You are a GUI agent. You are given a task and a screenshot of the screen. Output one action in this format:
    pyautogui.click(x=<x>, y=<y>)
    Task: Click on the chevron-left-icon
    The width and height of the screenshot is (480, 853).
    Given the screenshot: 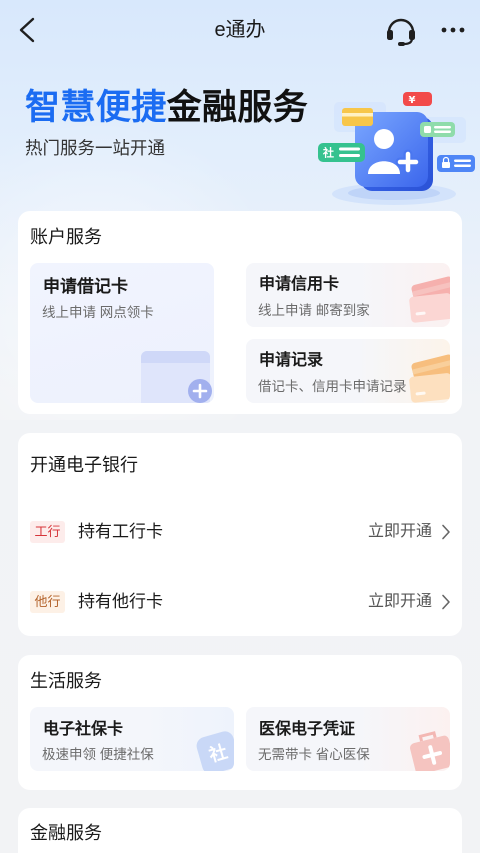 What is the action you would take?
    pyautogui.click(x=28, y=30)
    